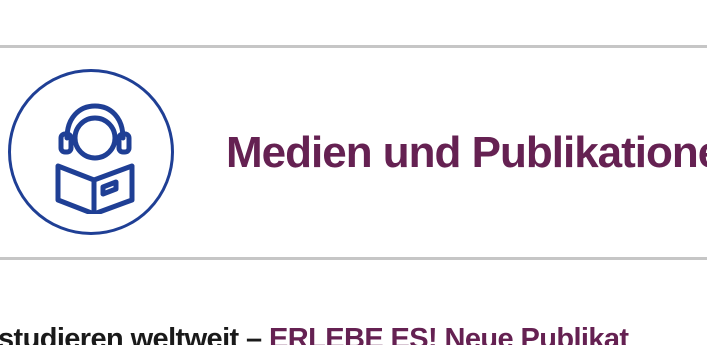  Describe the element at coordinates (135, 334) in the screenshot. I see `teaser-text-part1: studieren weltweit –` at that location.